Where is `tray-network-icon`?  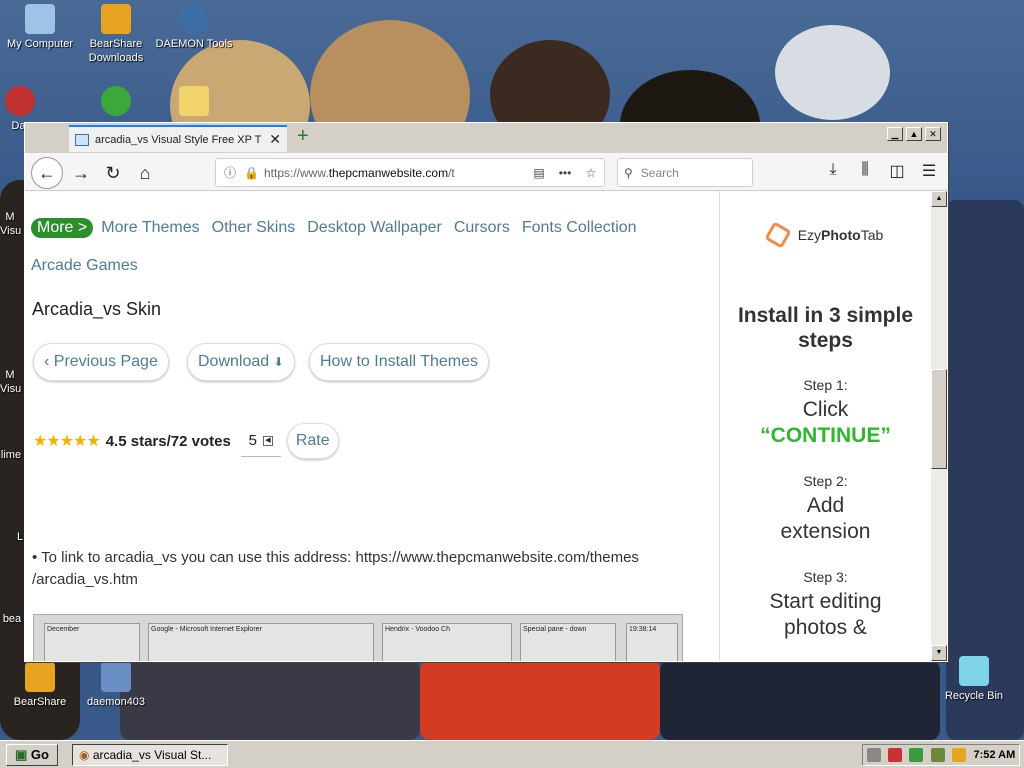
tray-network-icon is located at coordinates (873, 755).